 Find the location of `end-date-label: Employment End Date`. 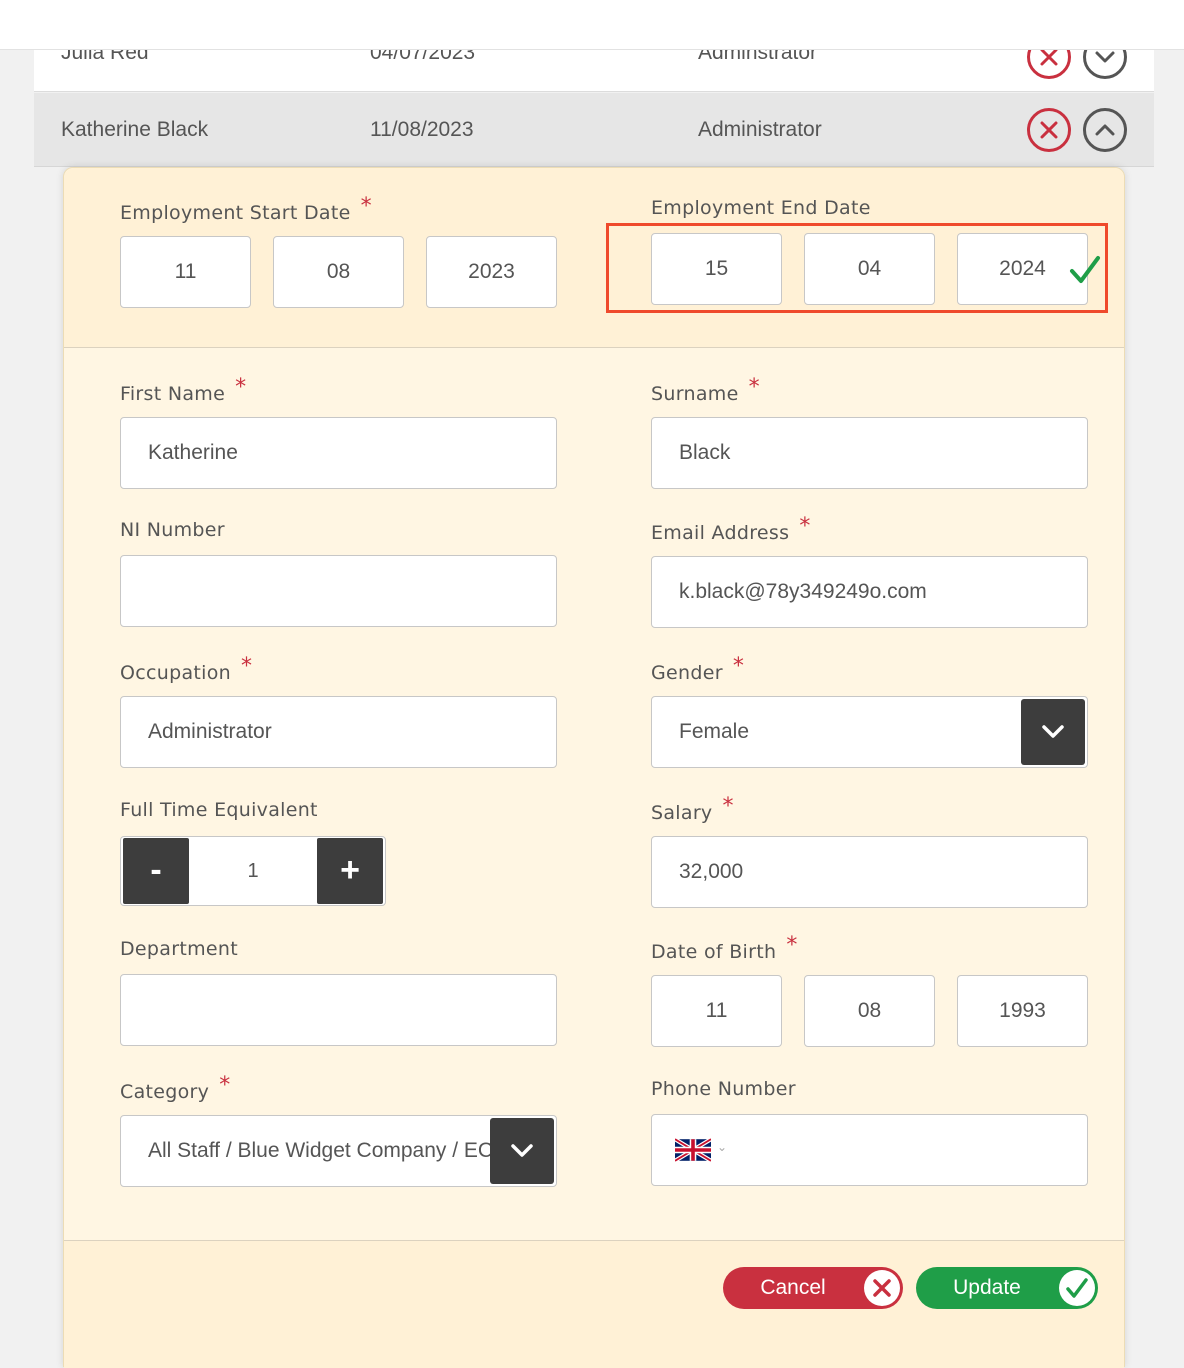

end-date-label: Employment End Date is located at coordinates (761, 208).